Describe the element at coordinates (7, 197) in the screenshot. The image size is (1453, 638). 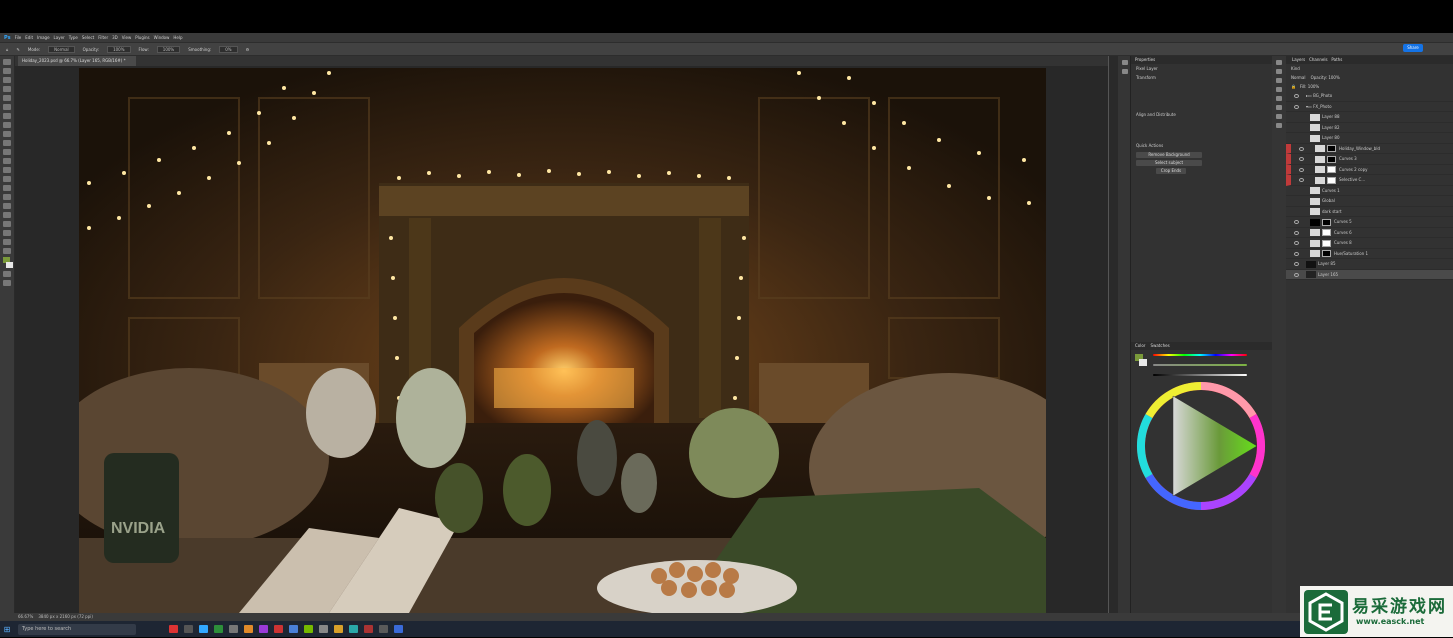
I see `pen-tool-icon` at that location.